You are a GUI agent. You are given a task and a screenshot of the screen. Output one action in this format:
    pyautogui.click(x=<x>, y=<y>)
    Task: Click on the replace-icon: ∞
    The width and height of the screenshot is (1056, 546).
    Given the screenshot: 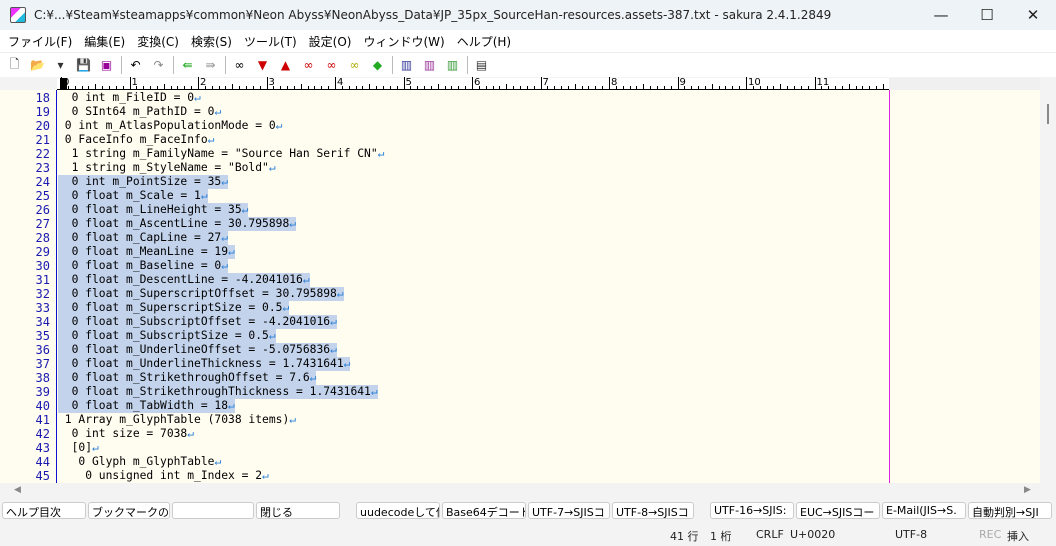 What is the action you would take?
    pyautogui.click(x=308, y=65)
    